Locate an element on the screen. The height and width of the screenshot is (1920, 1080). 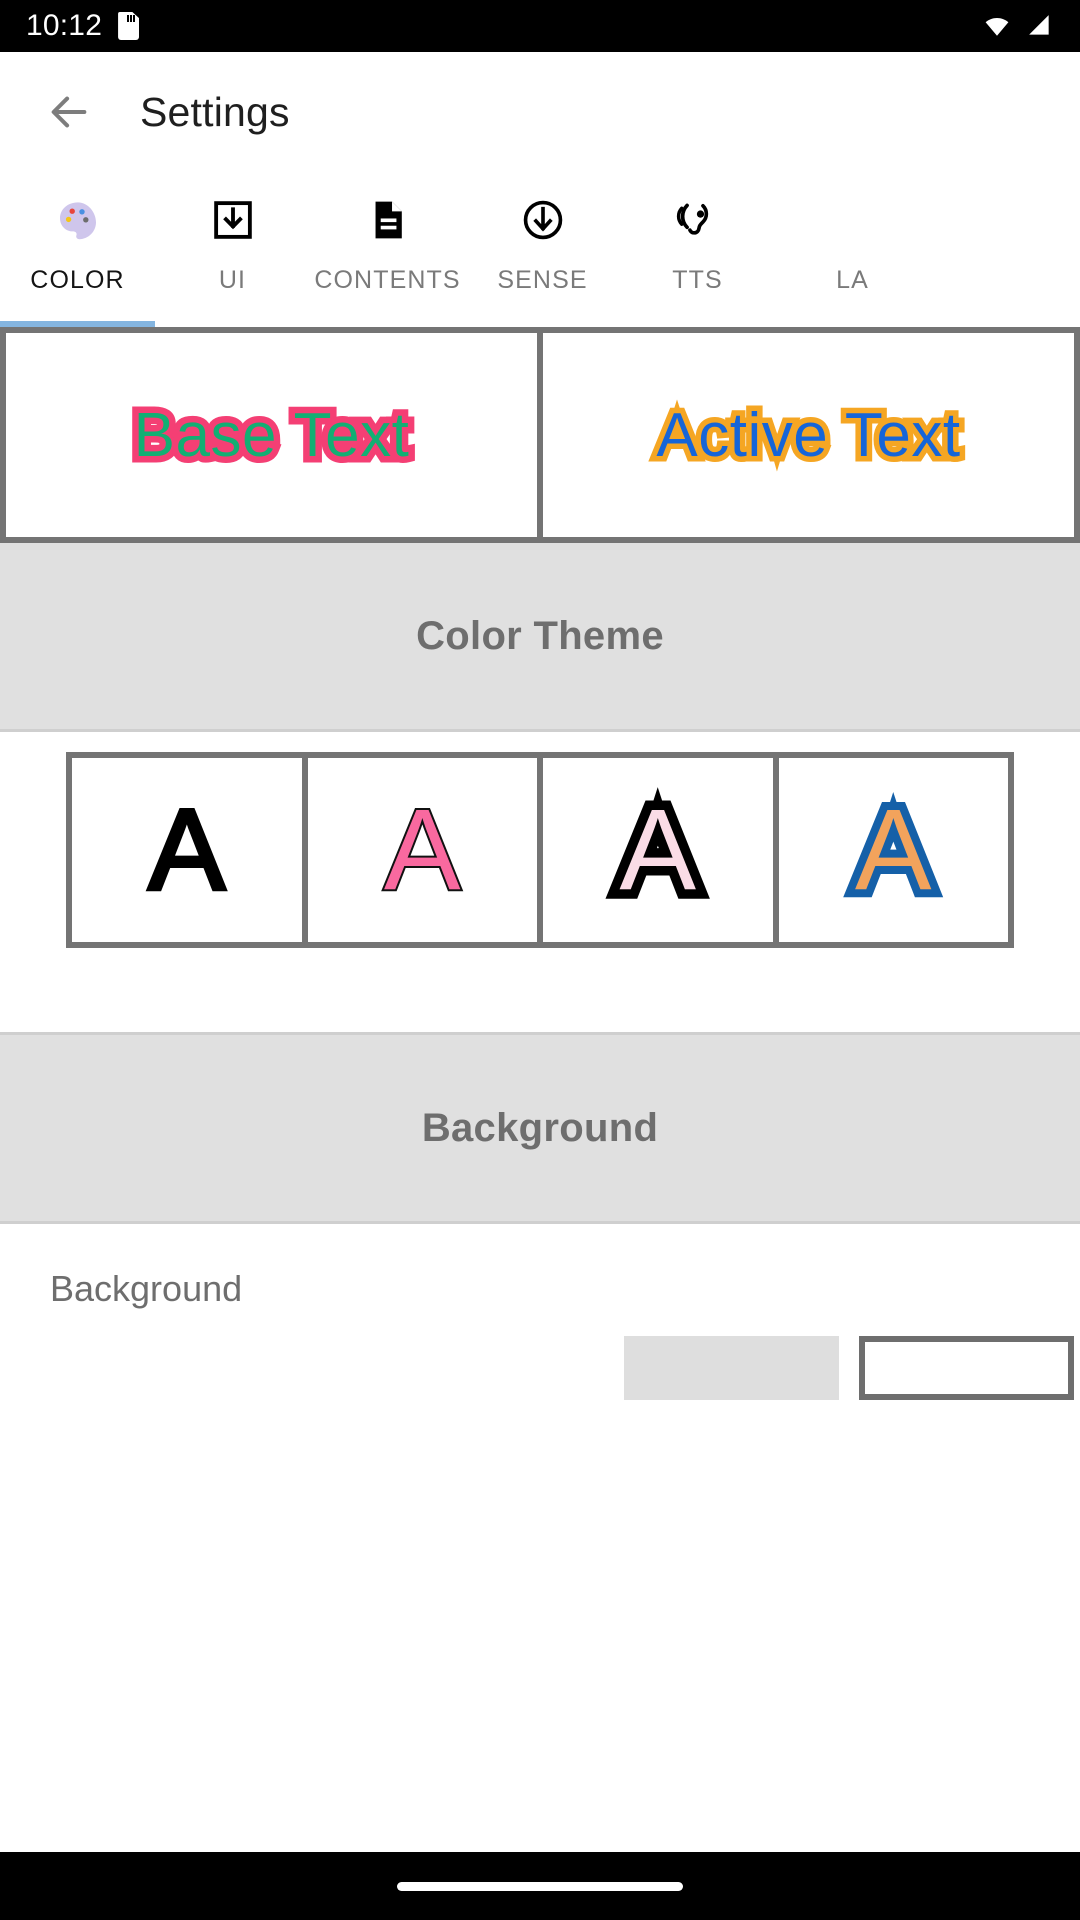
home-indicator-pill is located at coordinates (540, 1886).